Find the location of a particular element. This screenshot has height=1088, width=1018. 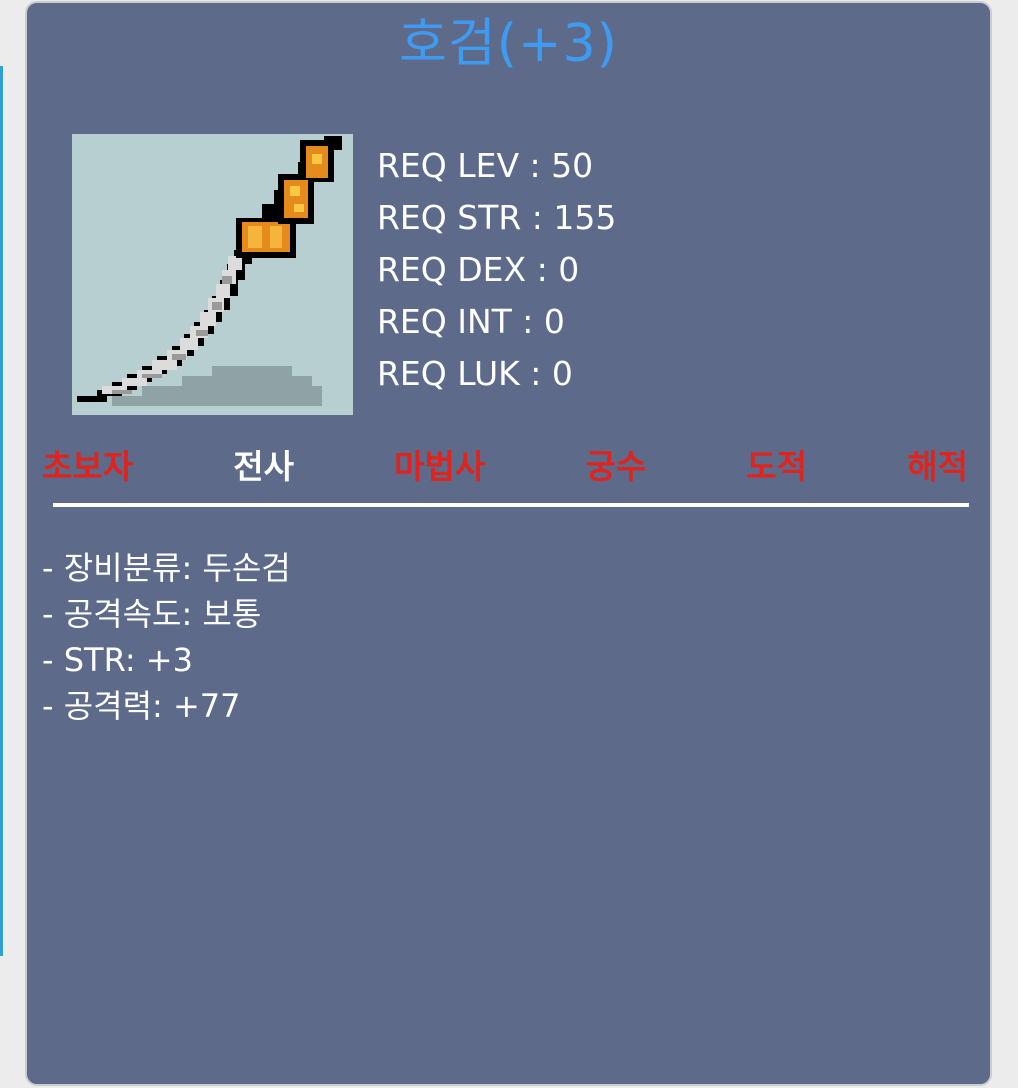

stat-attack-speed: - 공격속도: 보통 is located at coordinates (152, 614).